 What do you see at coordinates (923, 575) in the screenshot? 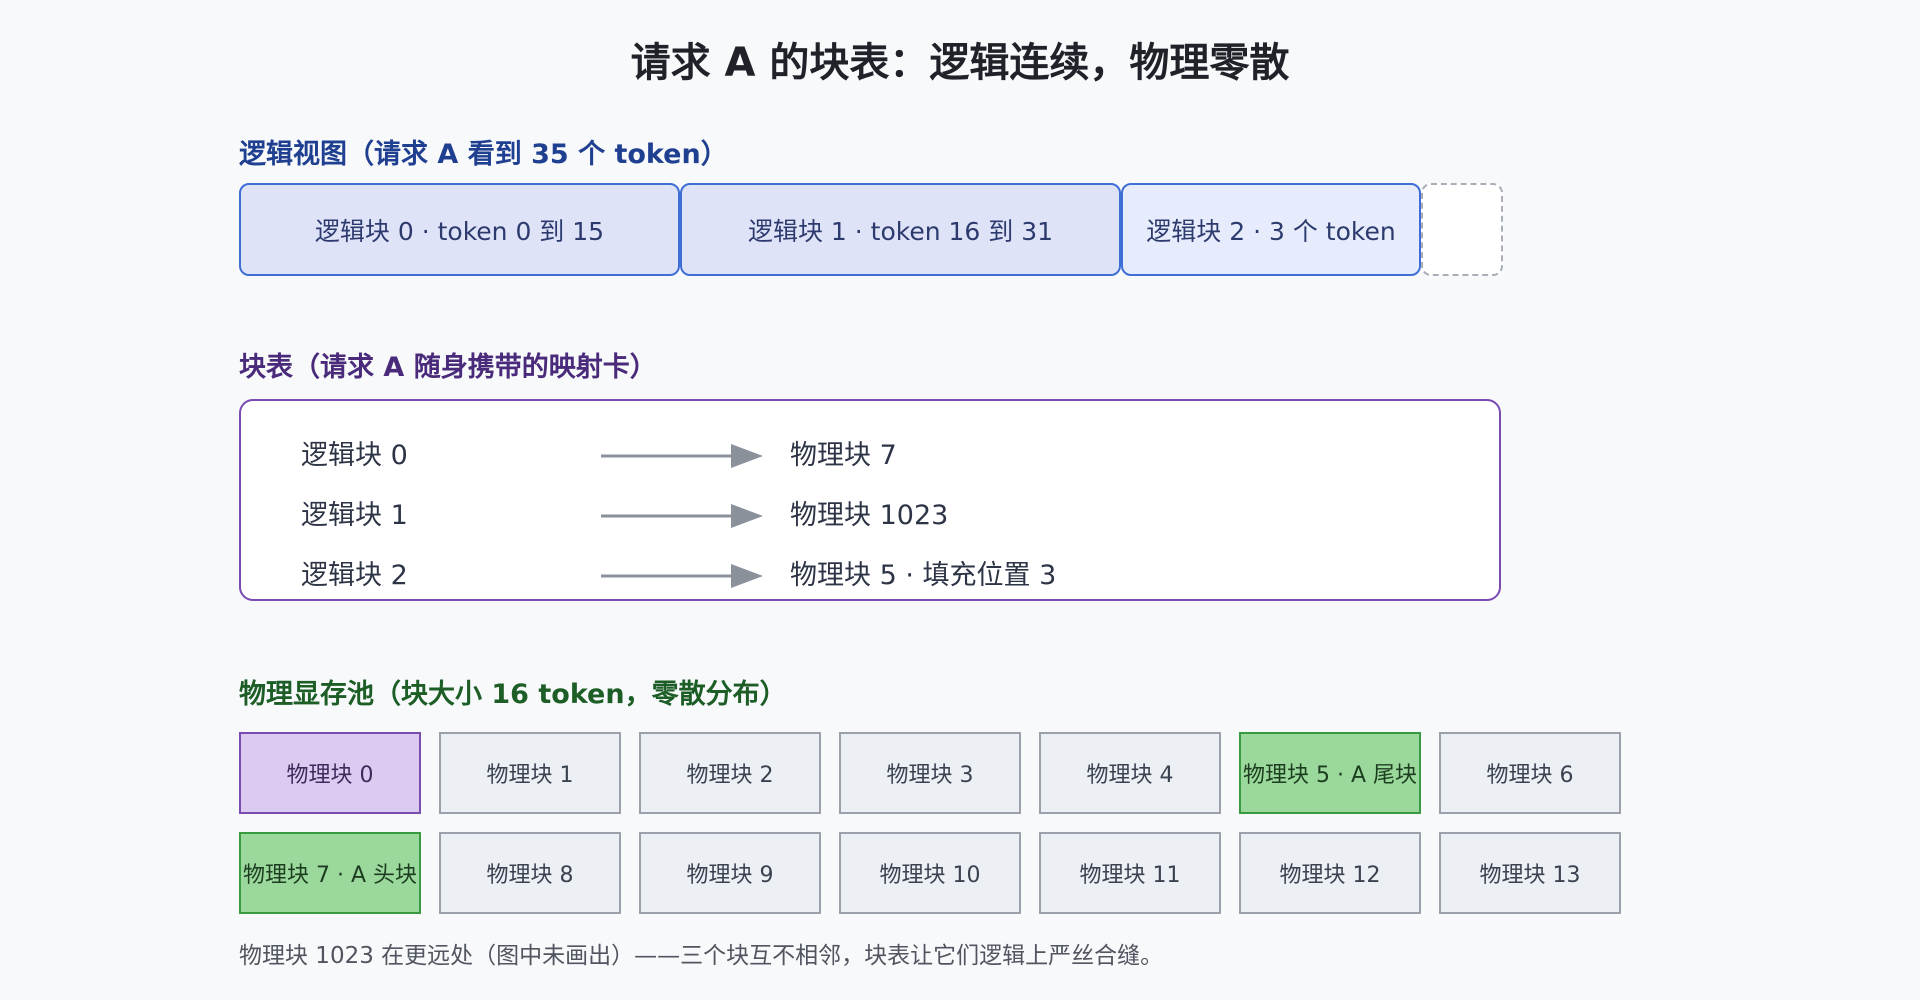
I see `table-to-label: 物理块 5 · 填充位置 3` at bounding box center [923, 575].